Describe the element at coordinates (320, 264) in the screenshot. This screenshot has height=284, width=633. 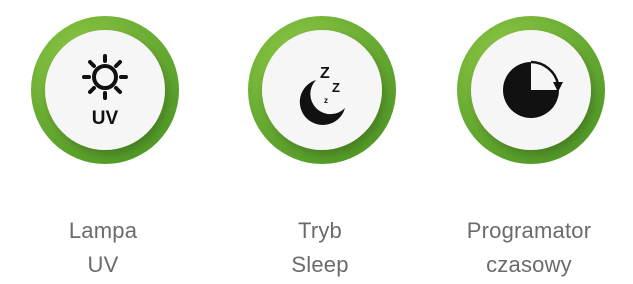
I see `caption-line-2: Sleep` at that location.